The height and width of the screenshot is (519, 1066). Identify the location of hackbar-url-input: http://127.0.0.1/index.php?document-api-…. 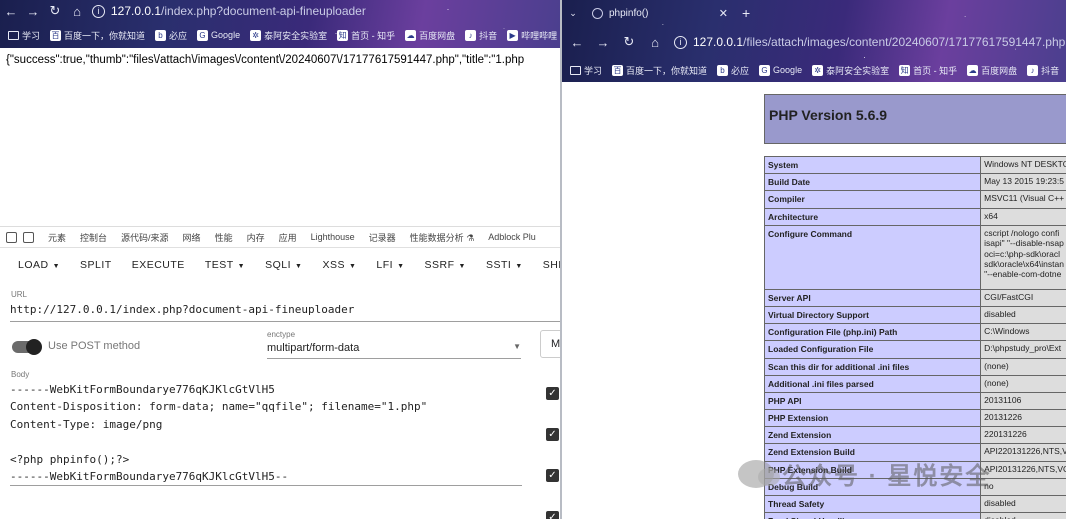
(285, 312).